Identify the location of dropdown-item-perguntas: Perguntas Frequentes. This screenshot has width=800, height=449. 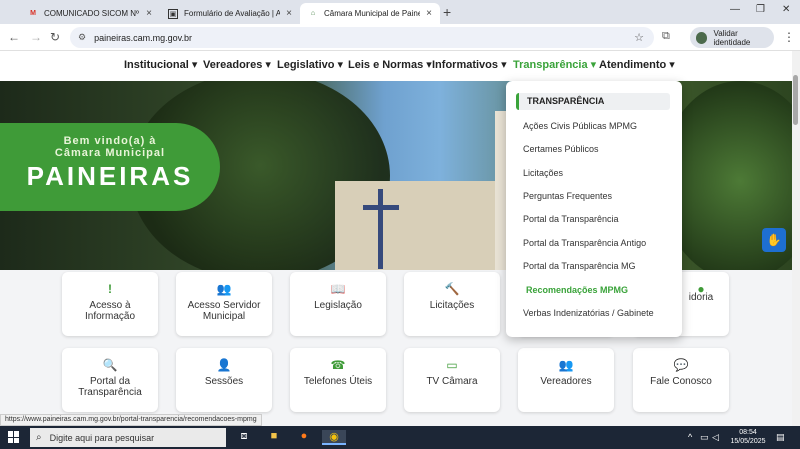
(567, 196).